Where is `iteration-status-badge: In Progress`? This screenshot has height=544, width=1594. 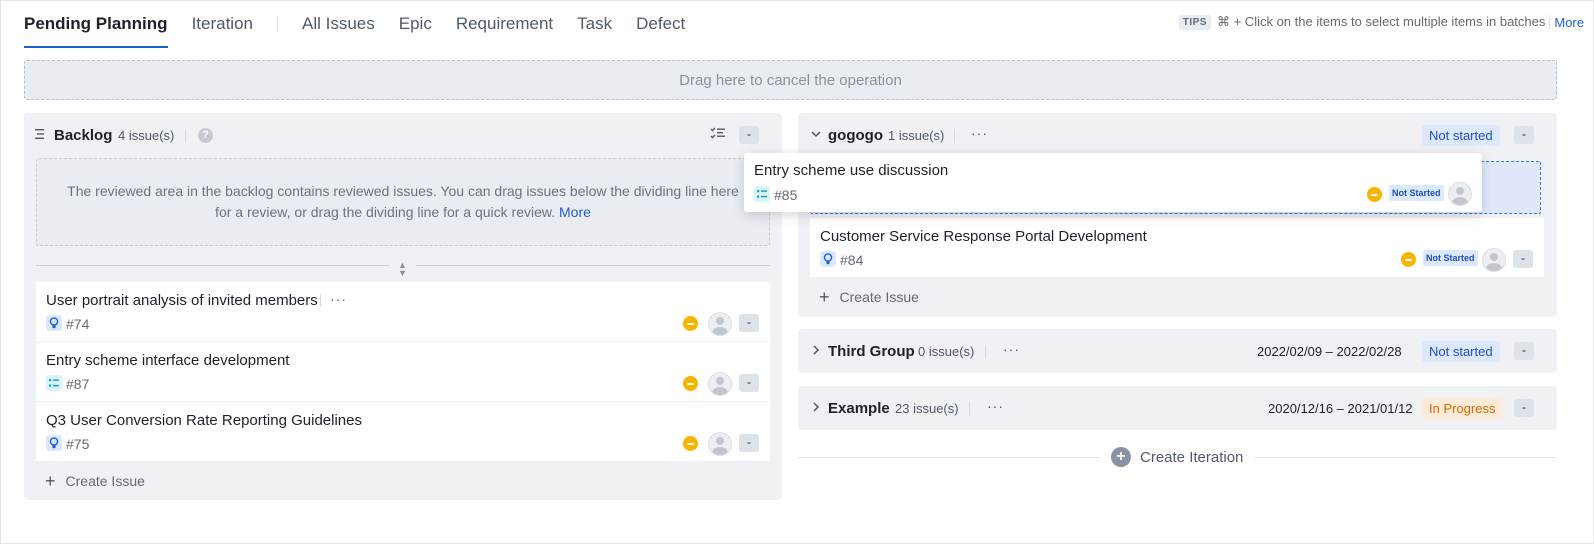
iteration-status-badge: In Progress is located at coordinates (1462, 408).